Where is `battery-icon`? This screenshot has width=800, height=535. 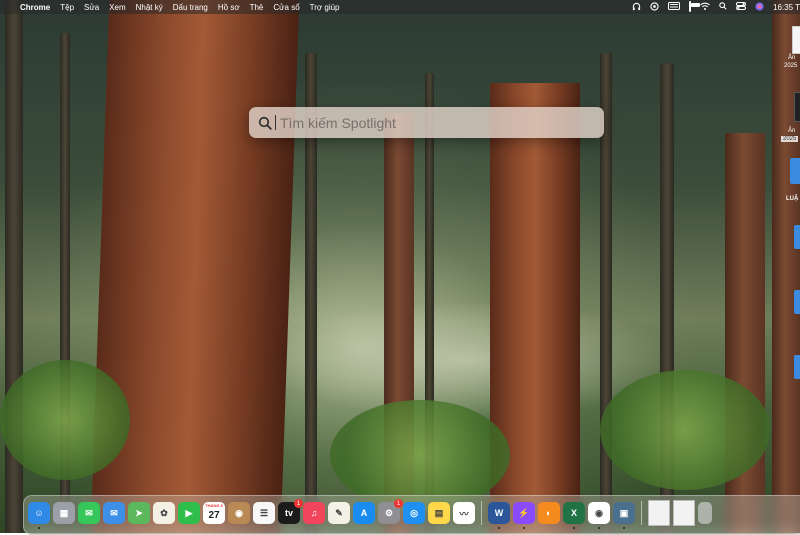 battery-icon is located at coordinates (690, 6).